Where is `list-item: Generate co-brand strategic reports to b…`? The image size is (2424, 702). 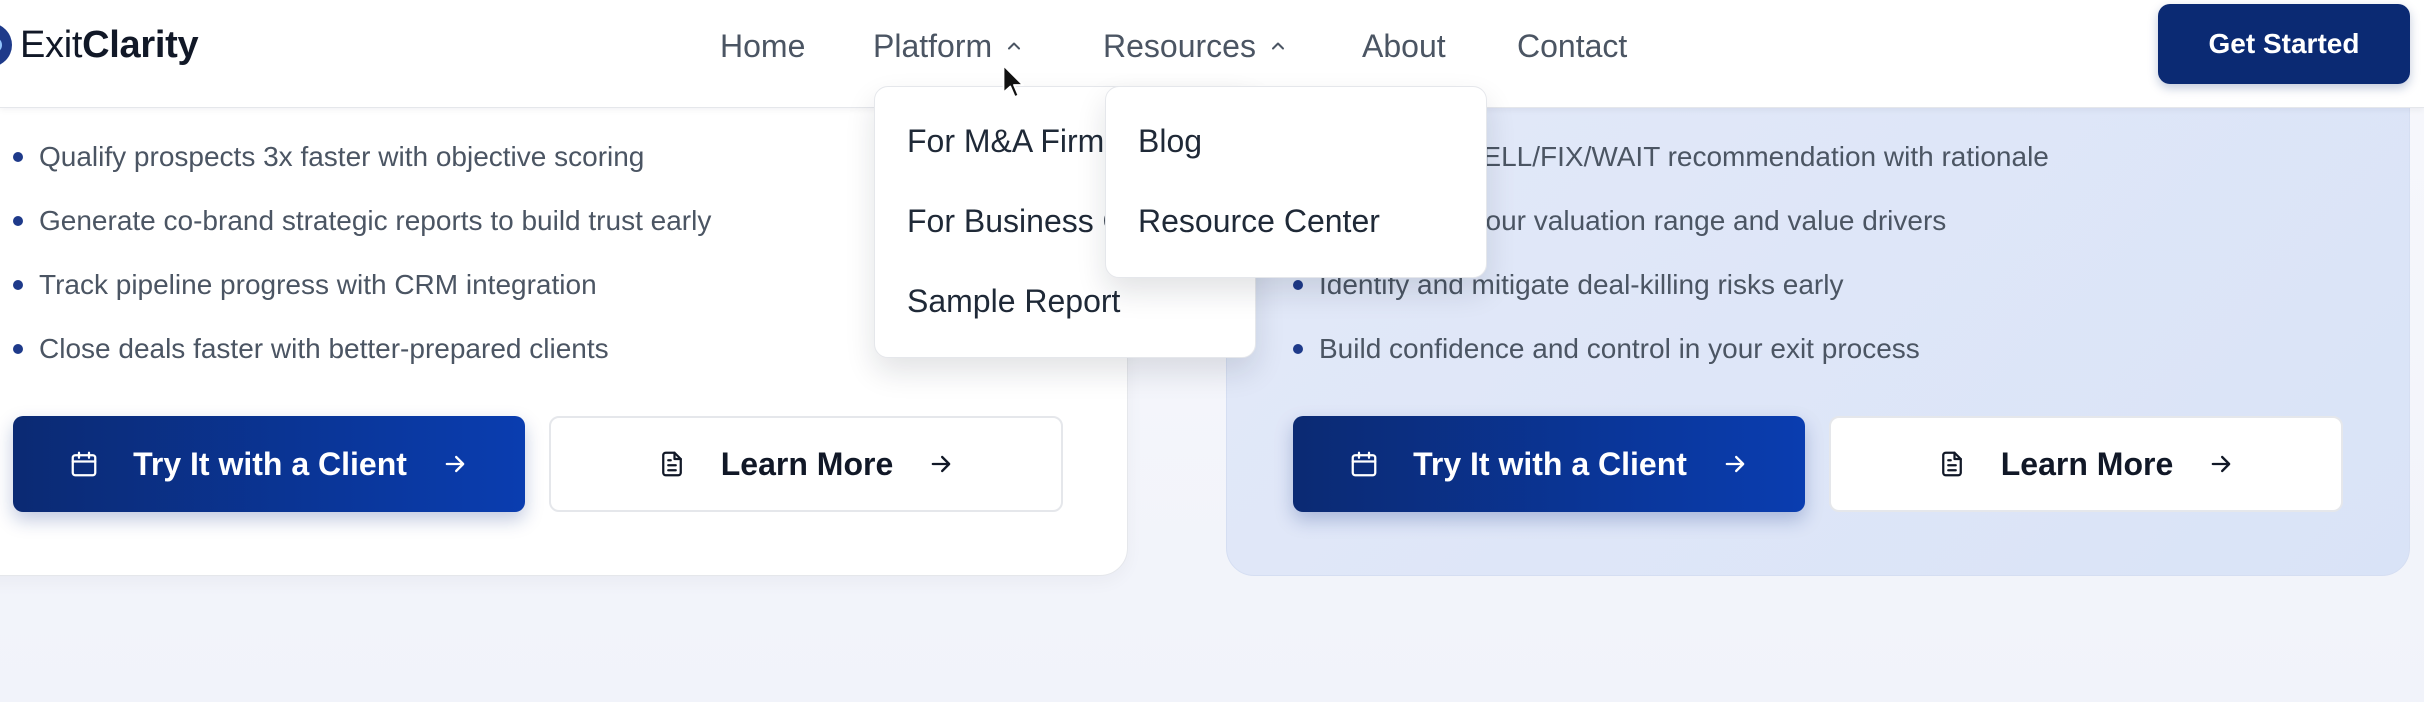
list-item: Generate co-brand strategic reports to b… is located at coordinates (362, 221).